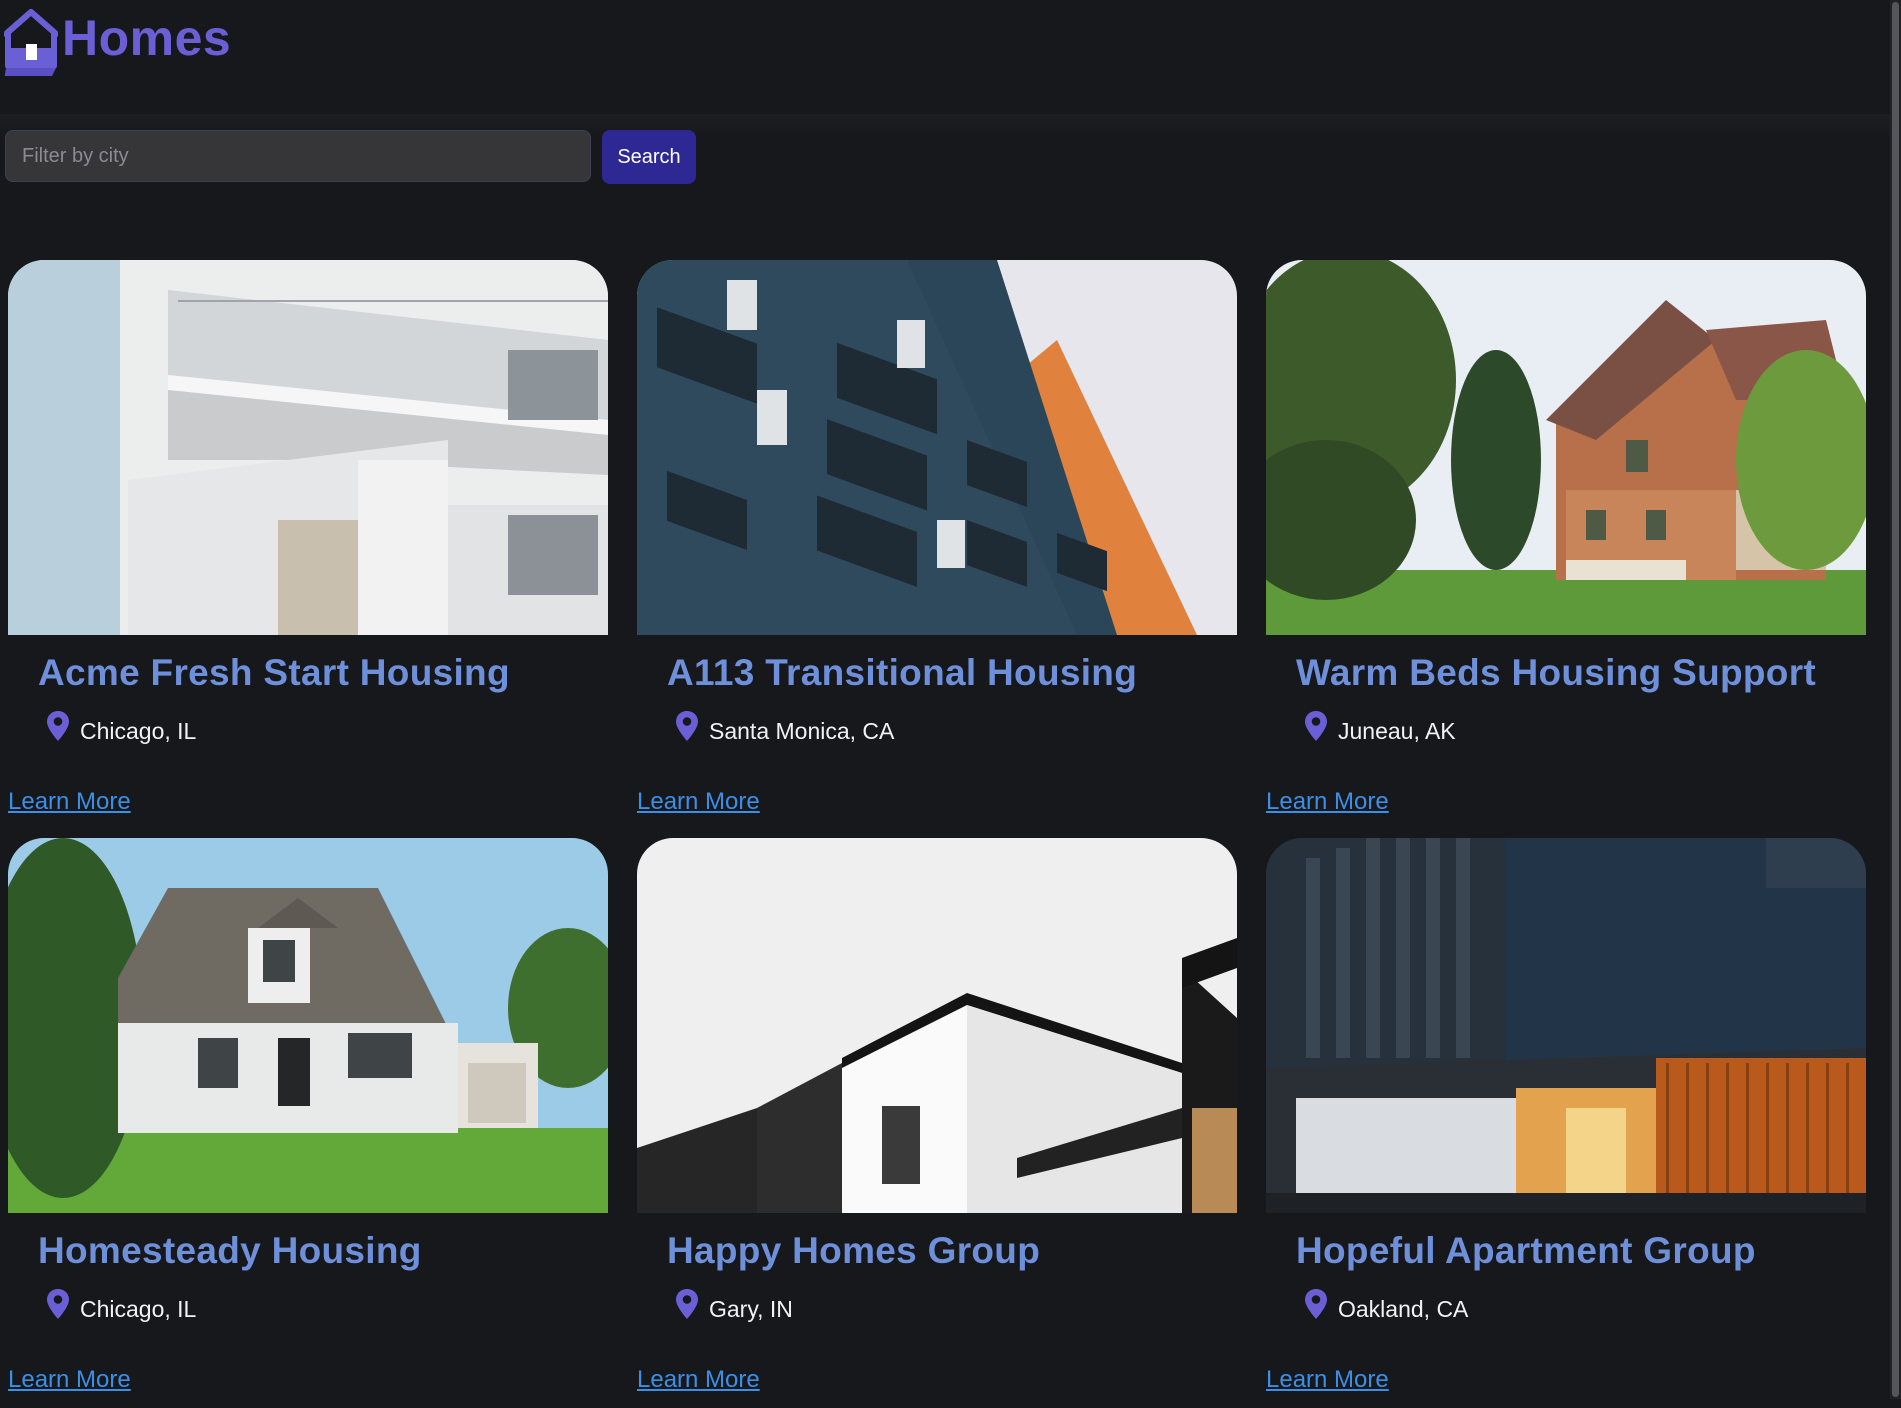 The image size is (1901, 1408). I want to click on listing-location: Juneau, AK, so click(1380, 727).